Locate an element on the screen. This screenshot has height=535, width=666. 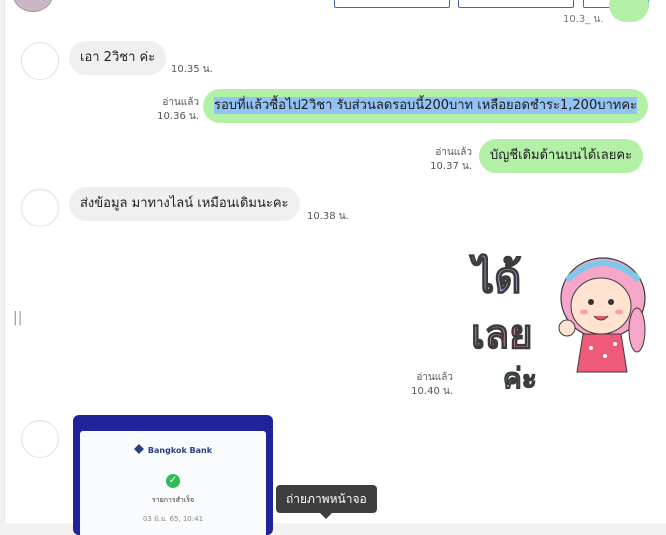
message-bubble-incoming: เอา 2วิชา ค่ะ is located at coordinates (118, 58).